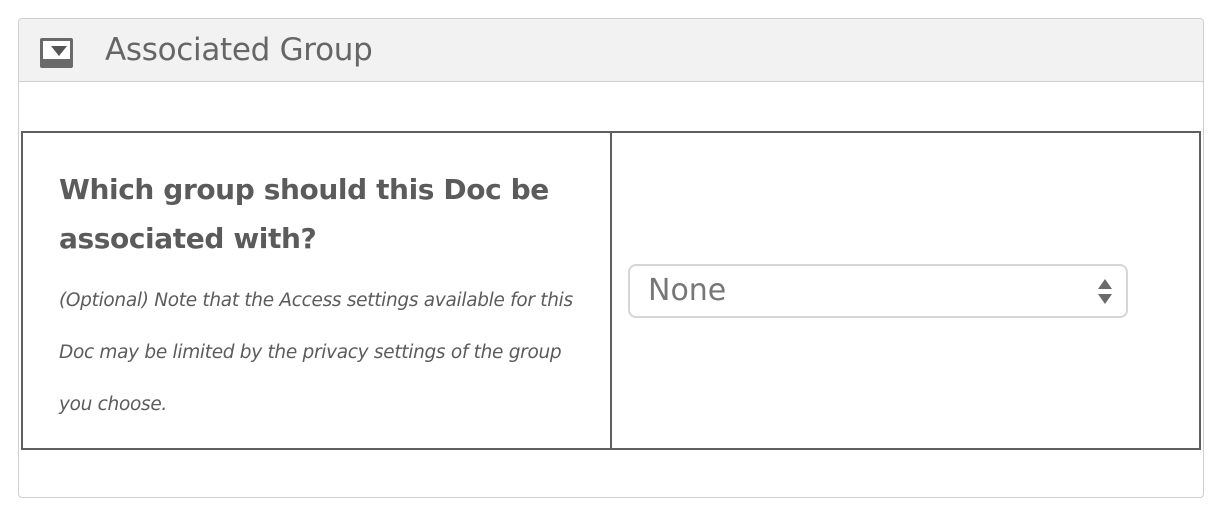  What do you see at coordinates (1105, 299) in the screenshot?
I see `arrow-down-icon` at bounding box center [1105, 299].